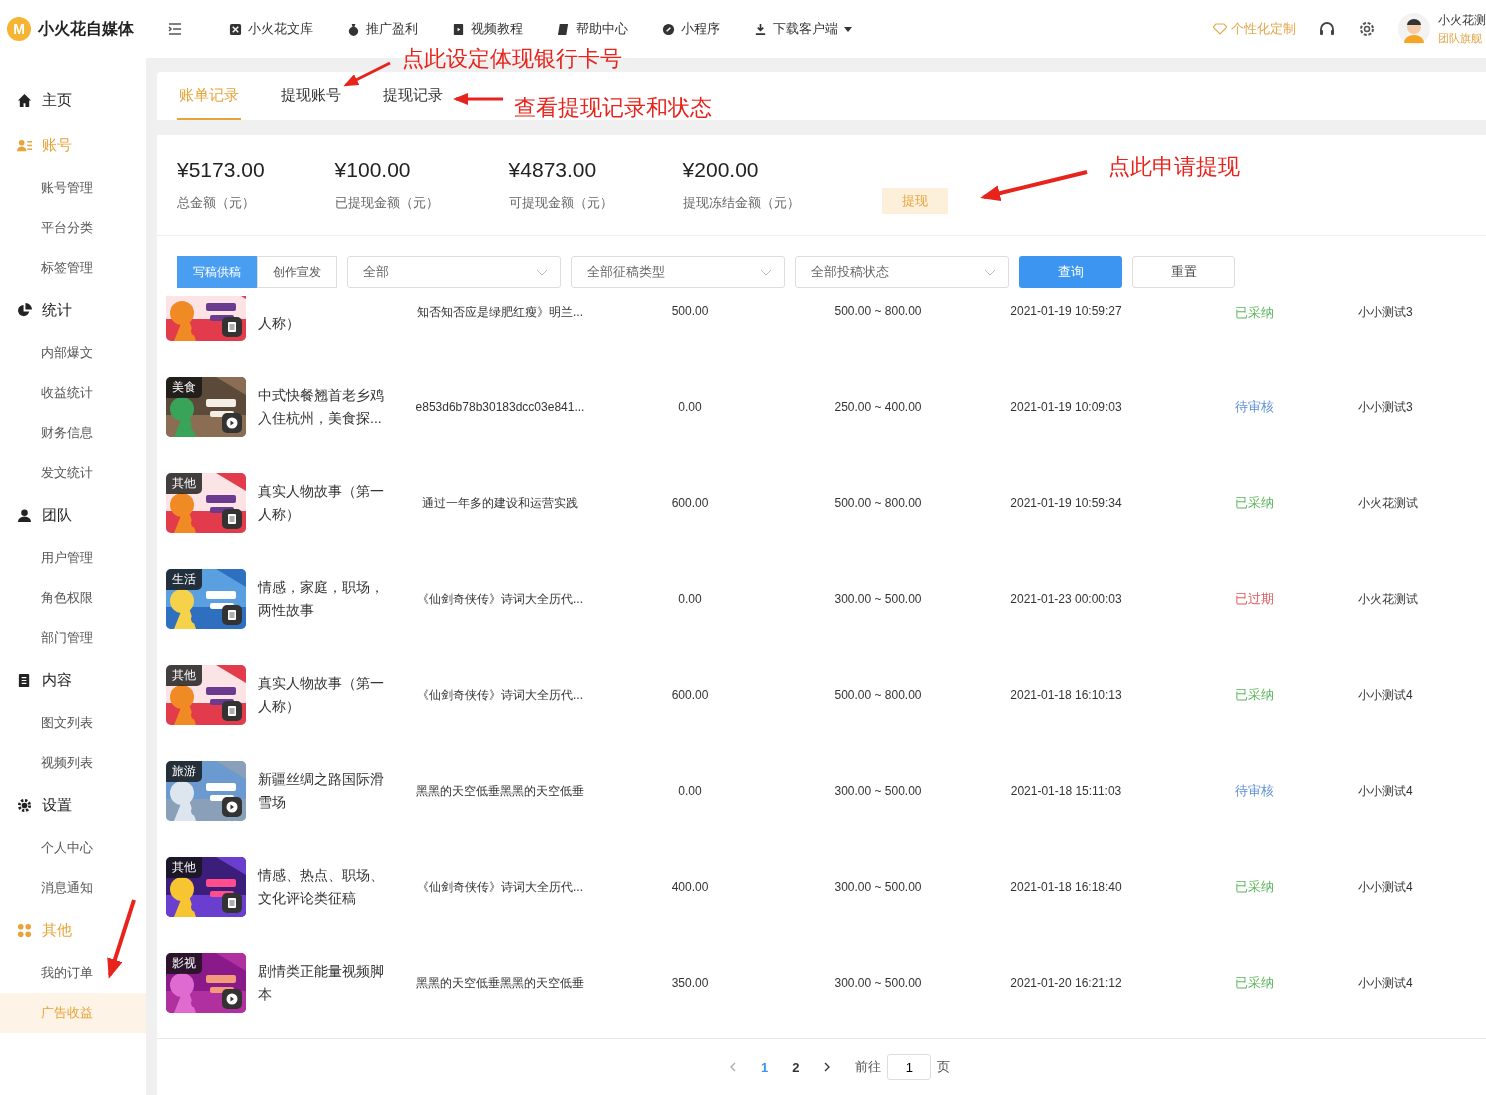 The height and width of the screenshot is (1095, 1486). What do you see at coordinates (796, 1067) in the screenshot?
I see `page-link: 2` at bounding box center [796, 1067].